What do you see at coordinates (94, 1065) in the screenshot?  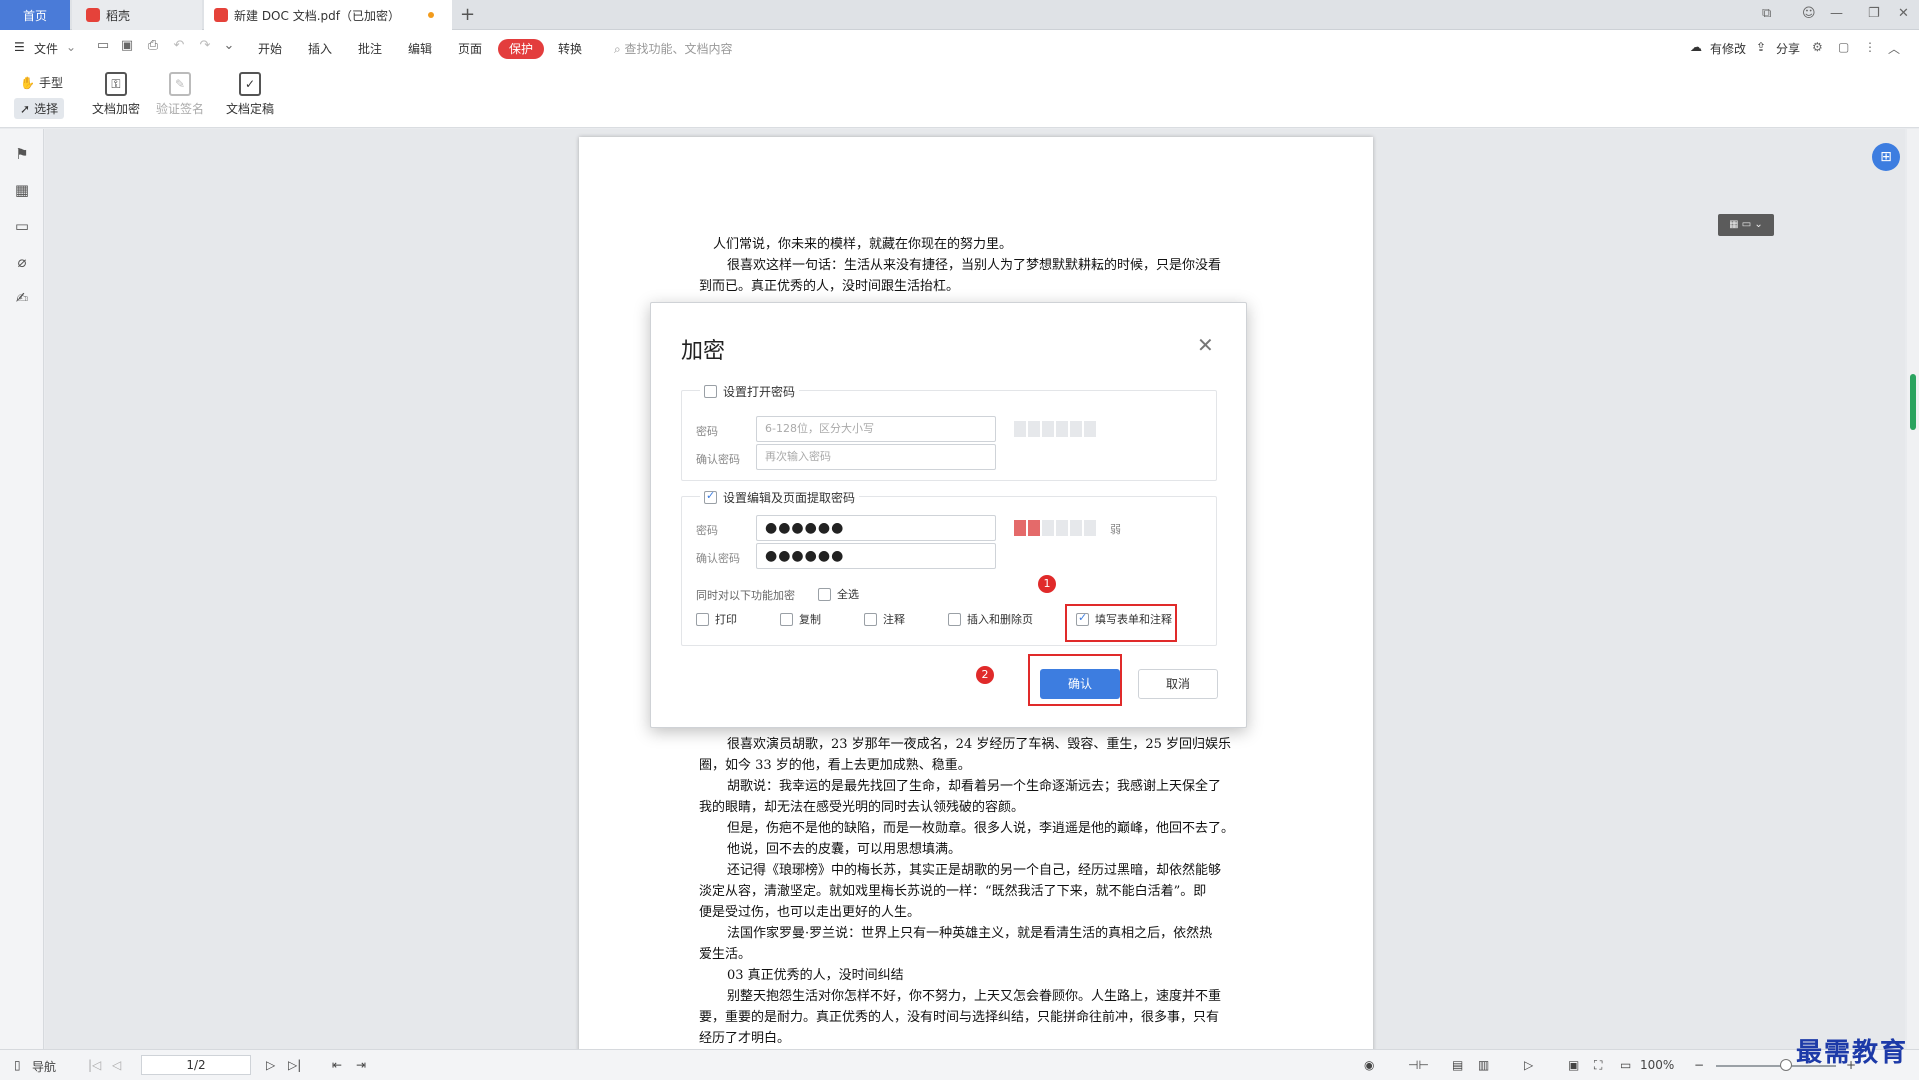 I see `first-page-icon: |◁` at bounding box center [94, 1065].